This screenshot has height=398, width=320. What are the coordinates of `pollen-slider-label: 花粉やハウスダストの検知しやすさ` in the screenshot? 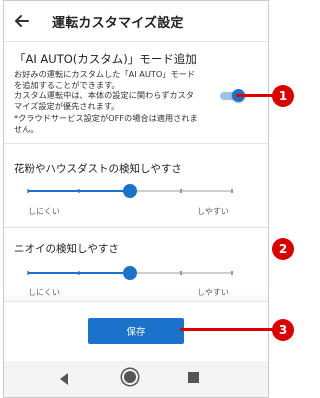 It's located at (98, 169).